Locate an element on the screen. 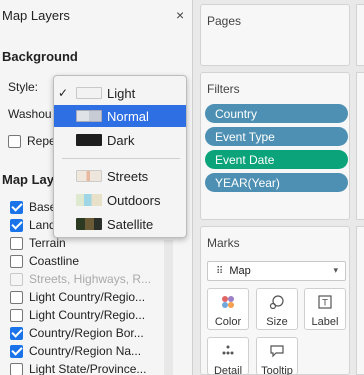 This screenshot has width=364, height=375. label-label: Label is located at coordinates (325, 322).